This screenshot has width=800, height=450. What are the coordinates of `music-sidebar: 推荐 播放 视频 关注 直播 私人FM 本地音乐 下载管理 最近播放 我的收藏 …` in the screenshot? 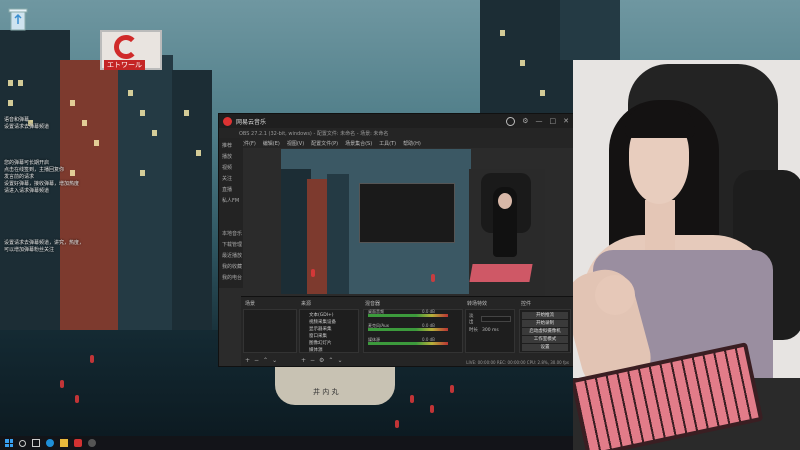 It's located at (231, 213).